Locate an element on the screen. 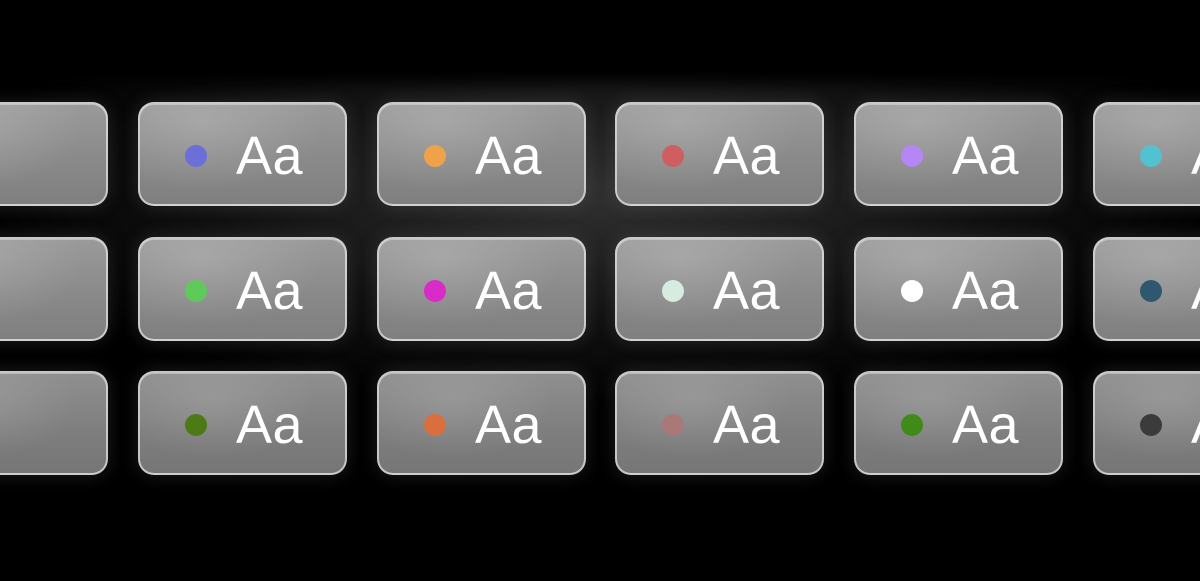 The height and width of the screenshot is (581, 1200). swatch-r1-c3: Aa is located at coordinates (719, 154).